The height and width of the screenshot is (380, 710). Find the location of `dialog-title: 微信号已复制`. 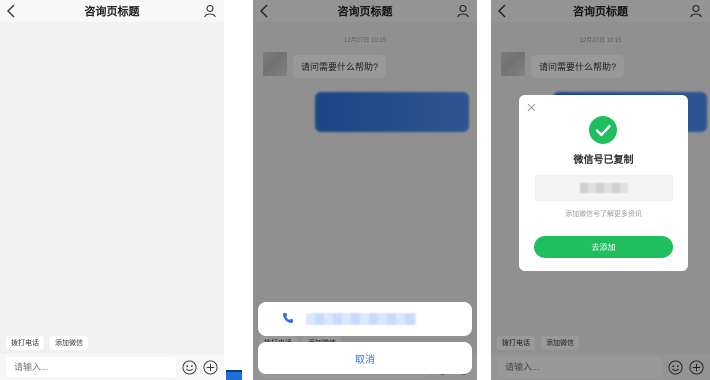

dialog-title: 微信号已复制 is located at coordinates (603, 160).